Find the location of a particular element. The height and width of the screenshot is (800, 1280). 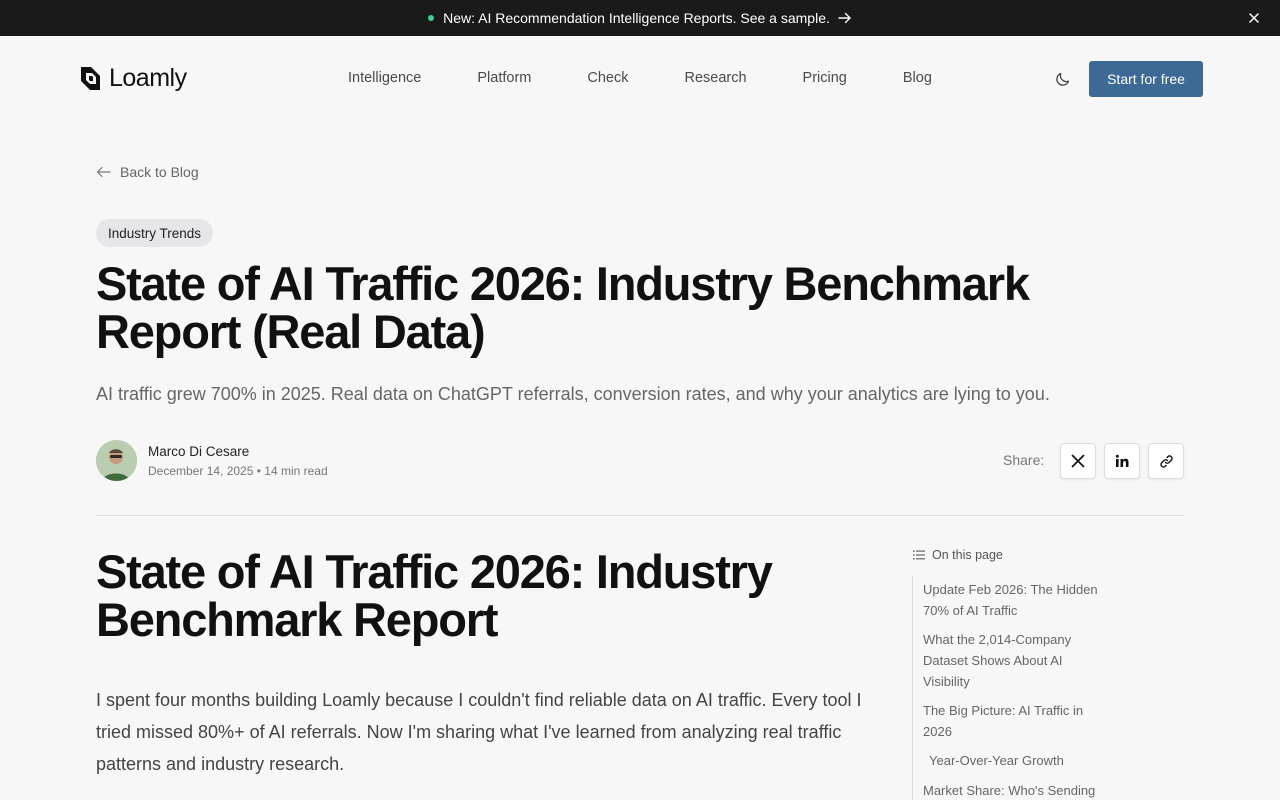

logo-text: Loamly is located at coordinates (148, 78).